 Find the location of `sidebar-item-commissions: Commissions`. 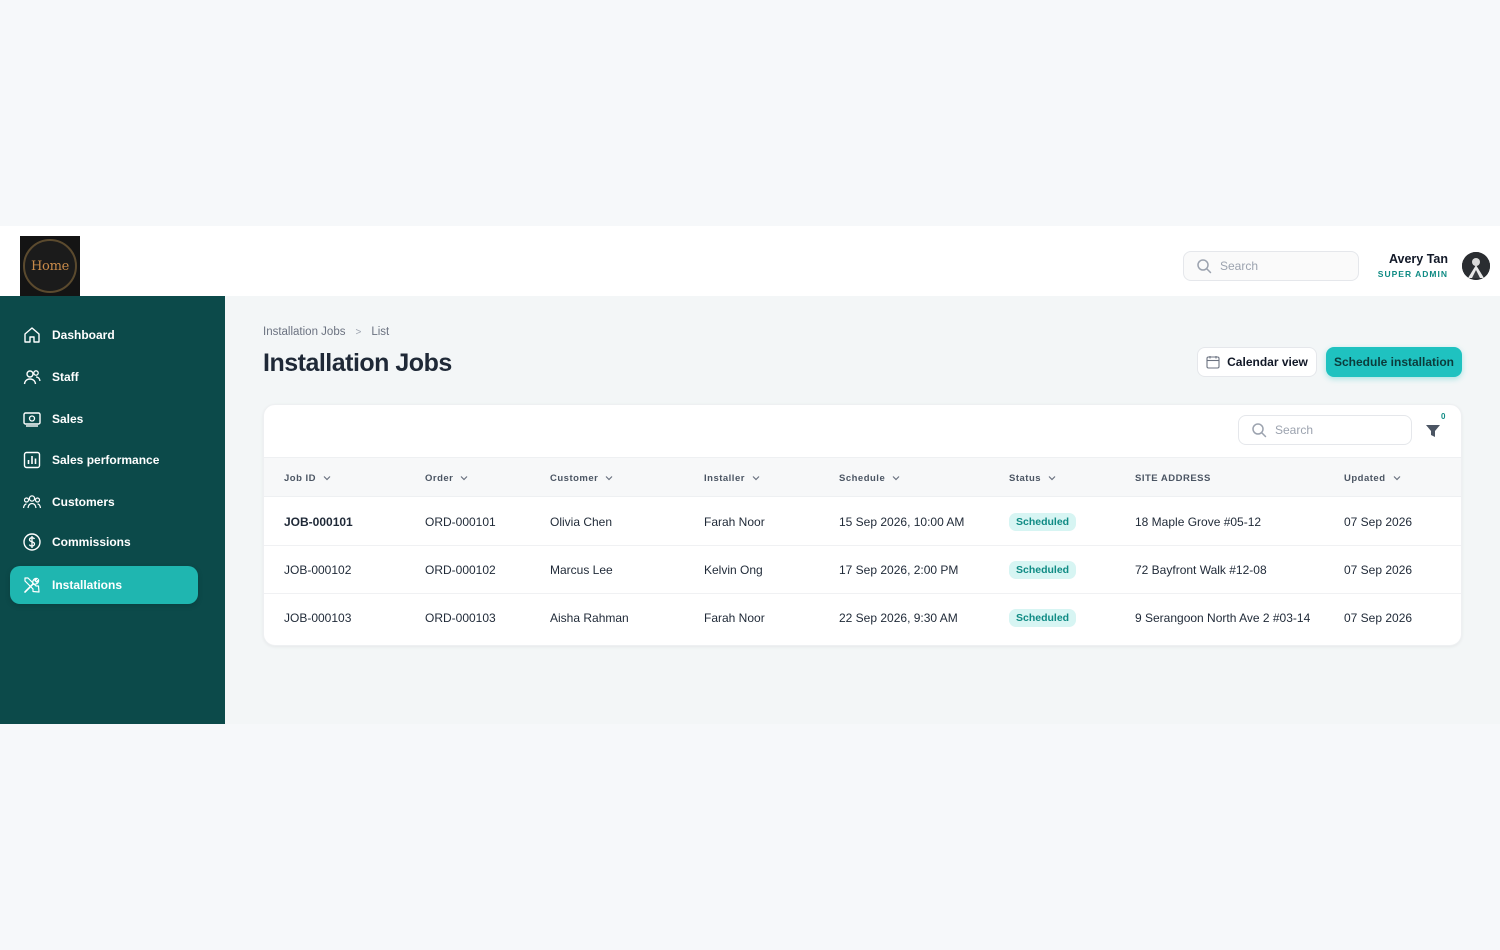

sidebar-item-commissions: Commissions is located at coordinates (104, 542).